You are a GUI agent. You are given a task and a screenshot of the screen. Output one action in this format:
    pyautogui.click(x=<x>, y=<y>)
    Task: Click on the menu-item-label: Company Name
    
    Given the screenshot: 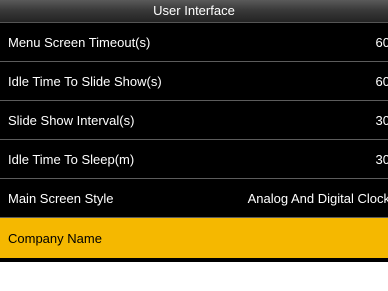 What is the action you would take?
    pyautogui.click(x=55, y=238)
    